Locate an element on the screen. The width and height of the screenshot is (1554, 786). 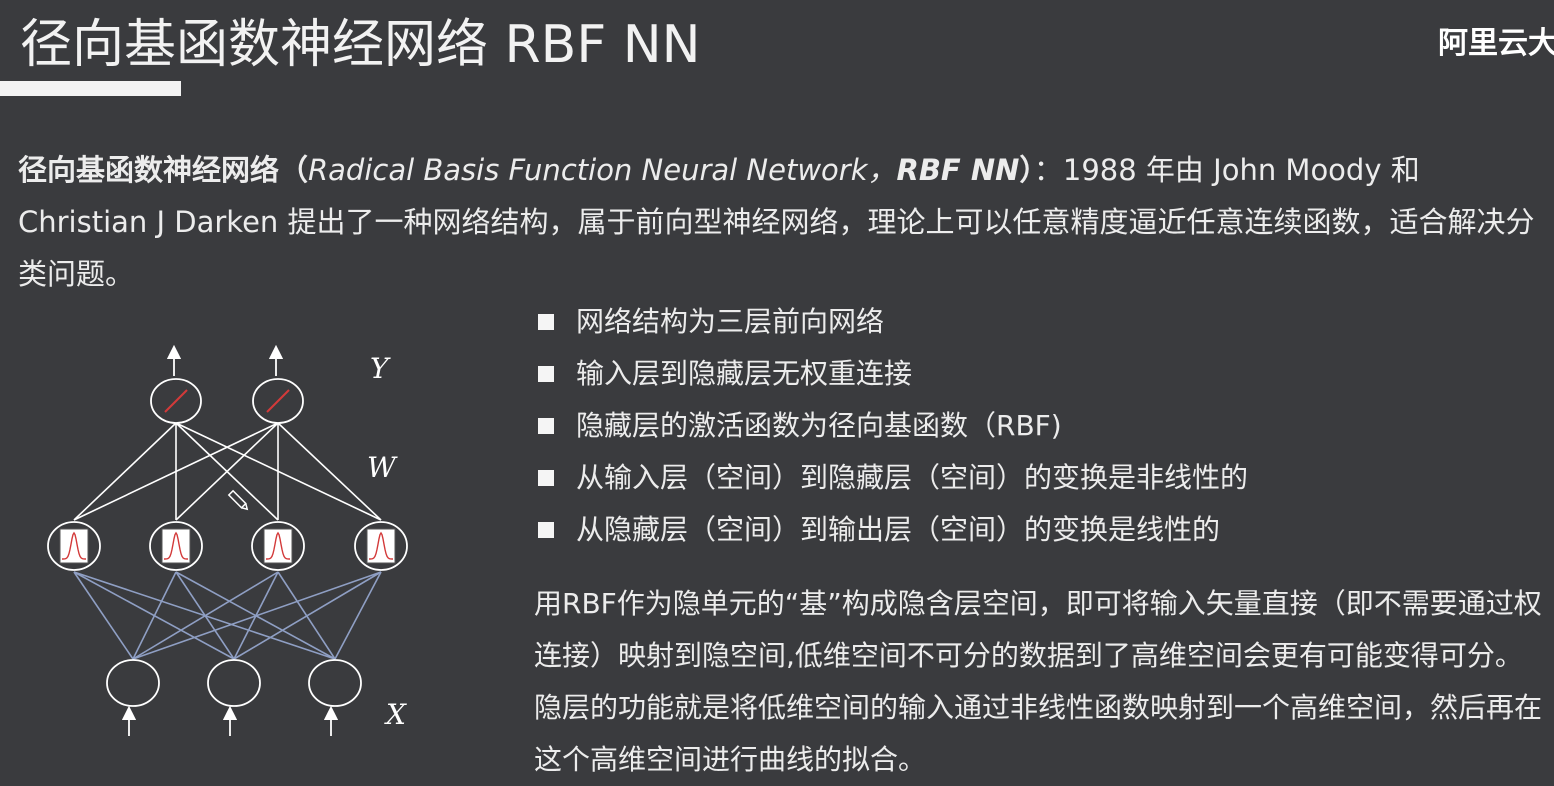
list-item: 从隐藏层（空间）到输出层（空间）的变换是线性的 is located at coordinates (893, 530).